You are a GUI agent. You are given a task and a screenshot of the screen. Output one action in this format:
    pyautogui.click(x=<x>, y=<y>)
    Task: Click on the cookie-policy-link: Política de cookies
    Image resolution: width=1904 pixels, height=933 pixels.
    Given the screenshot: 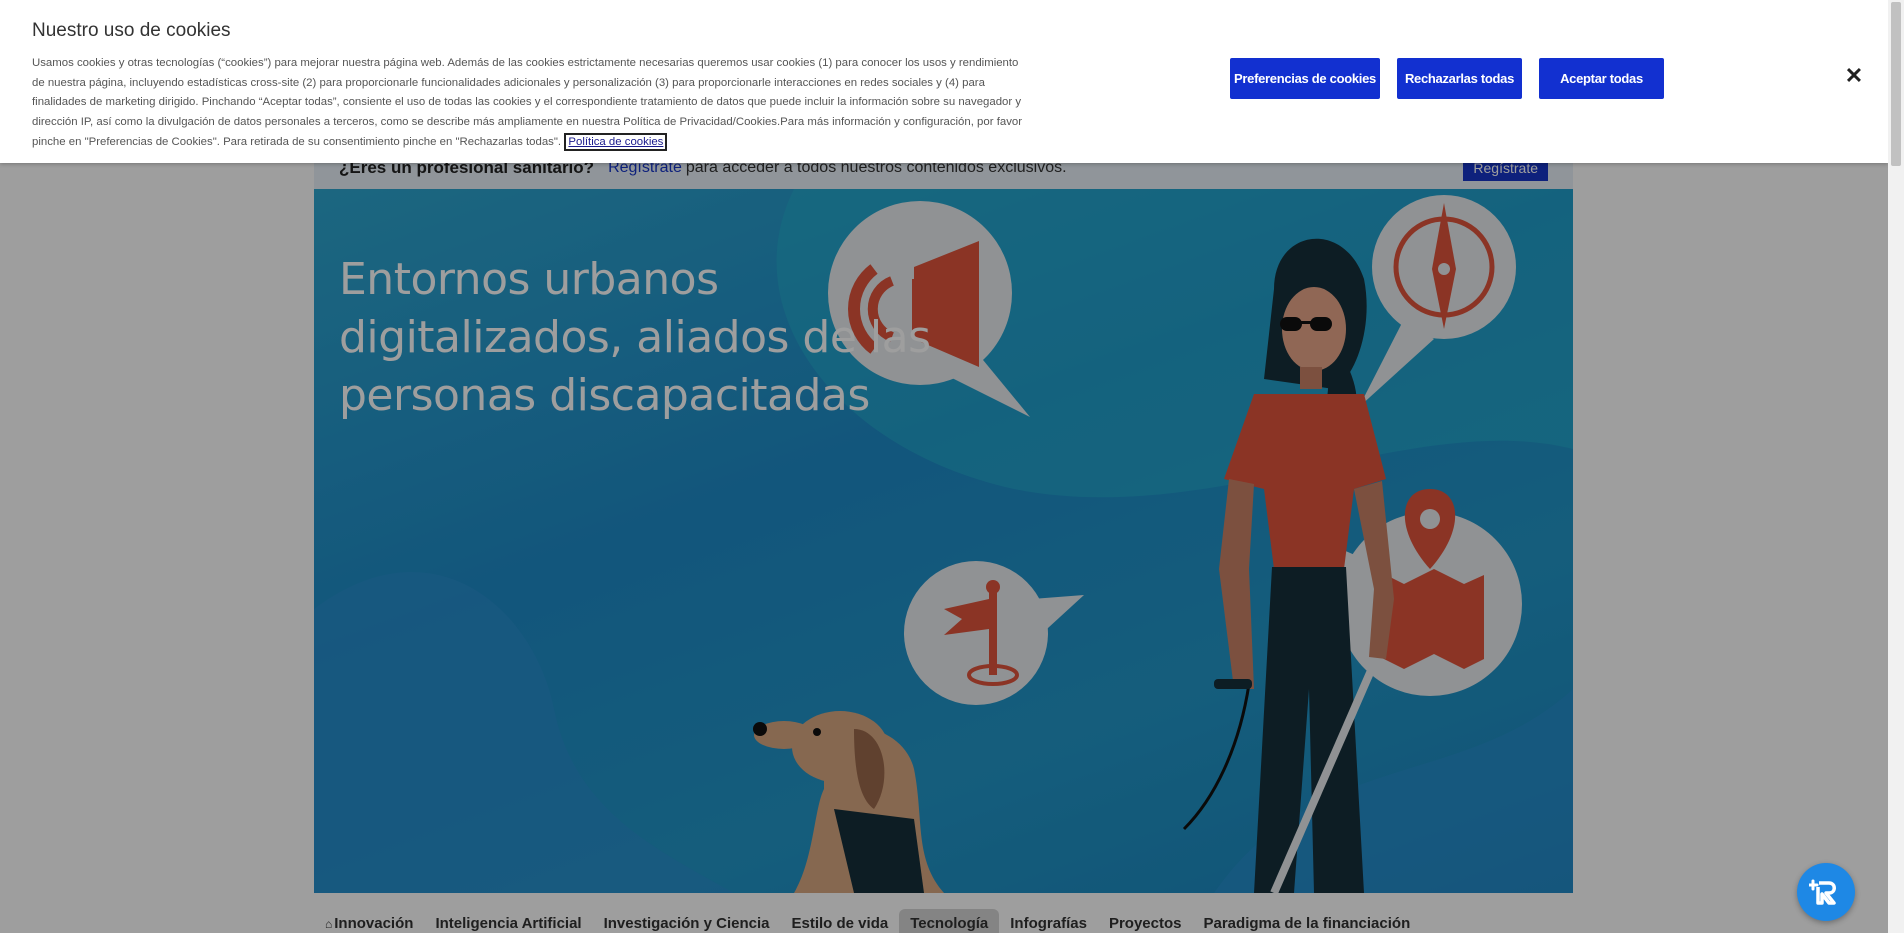 What is the action you would take?
    pyautogui.click(x=616, y=141)
    